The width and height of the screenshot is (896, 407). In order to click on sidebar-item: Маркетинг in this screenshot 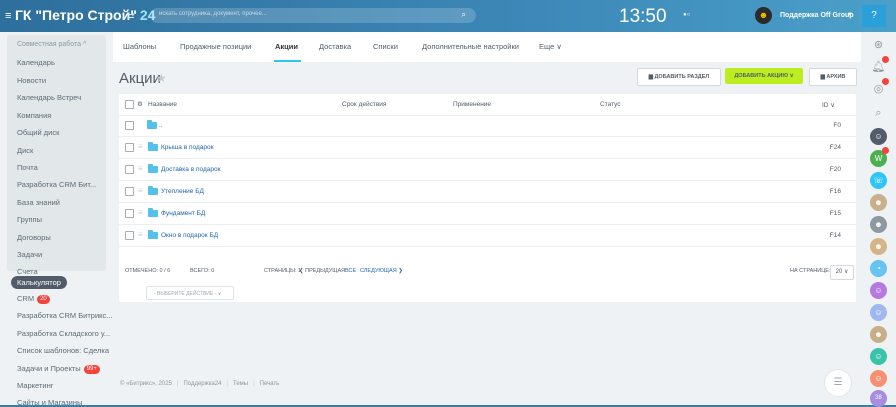, I will do `click(35, 385)`.